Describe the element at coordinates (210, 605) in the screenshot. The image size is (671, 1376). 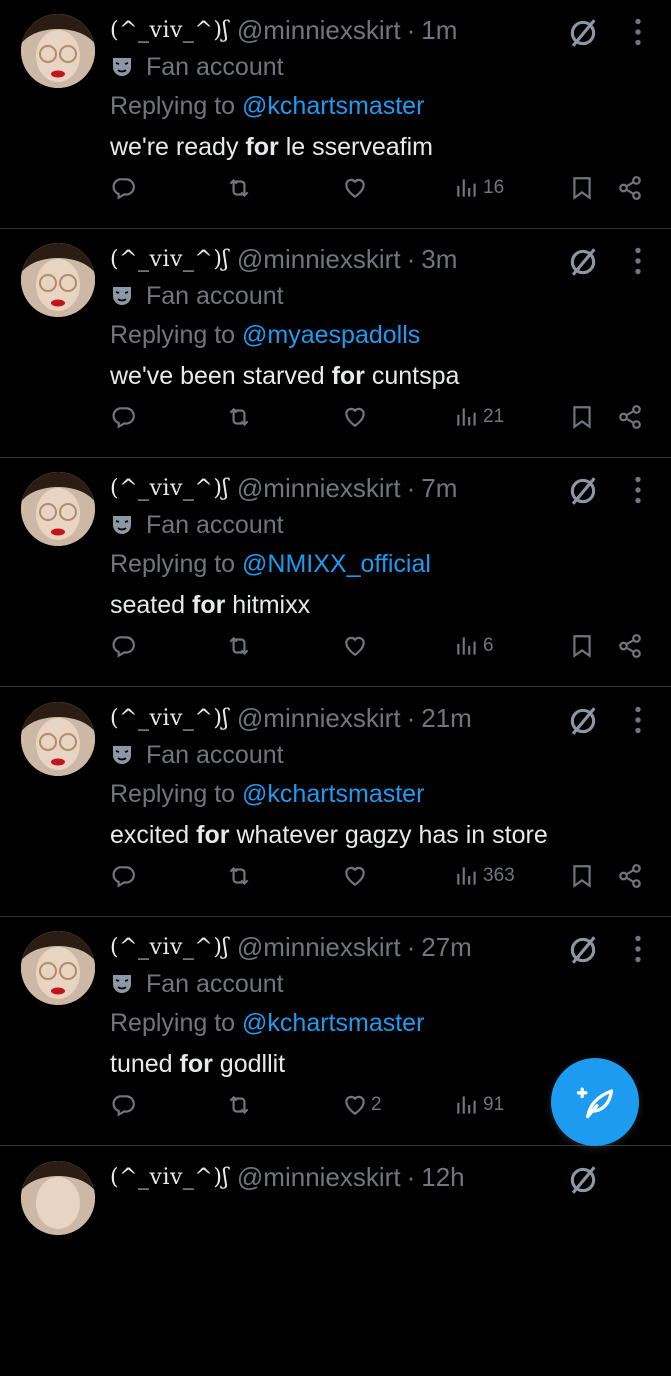
I see `tweet-text: seated for hitmixx` at that location.